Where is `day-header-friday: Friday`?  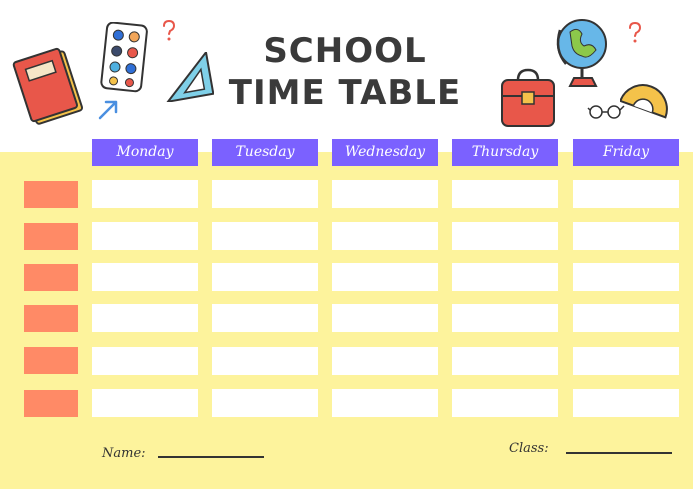 day-header-friday: Friday is located at coordinates (626, 152).